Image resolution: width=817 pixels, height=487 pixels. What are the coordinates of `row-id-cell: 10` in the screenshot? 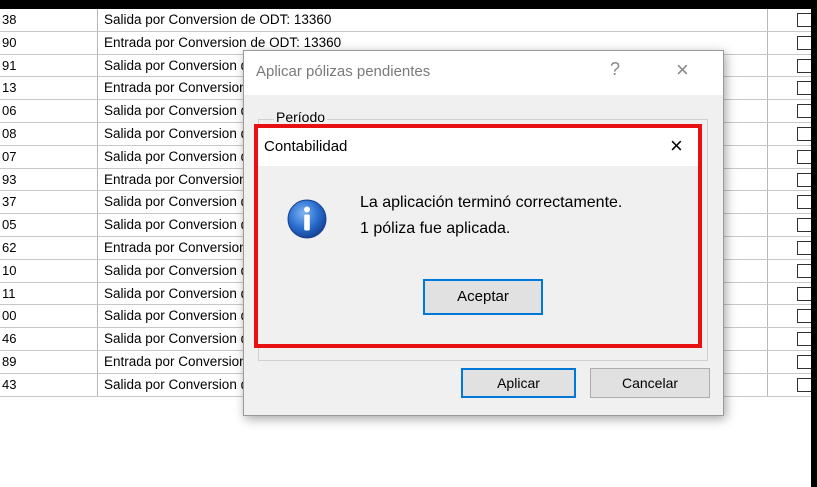 It's located at (49, 270).